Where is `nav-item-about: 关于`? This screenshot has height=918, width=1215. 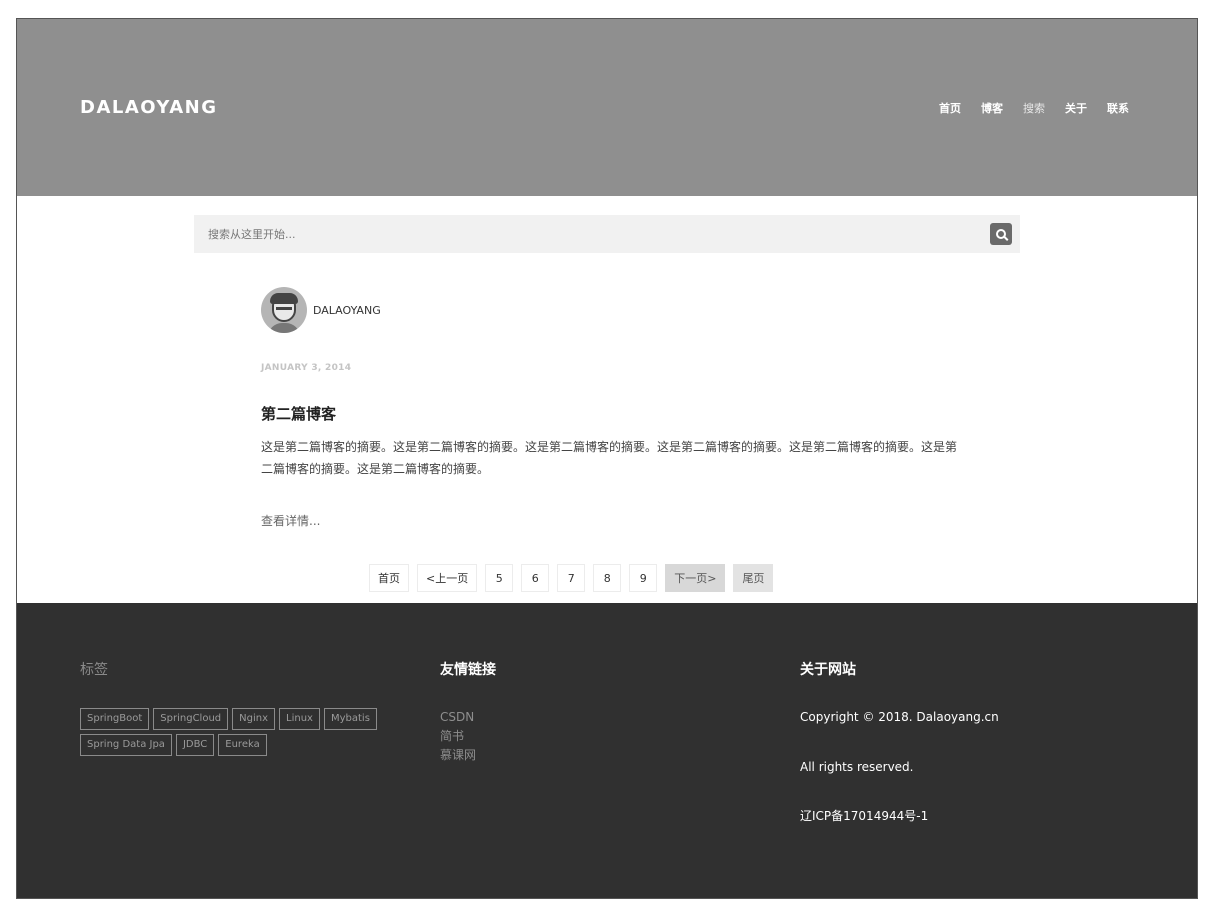
nav-item-about: 关于 is located at coordinates (1076, 108).